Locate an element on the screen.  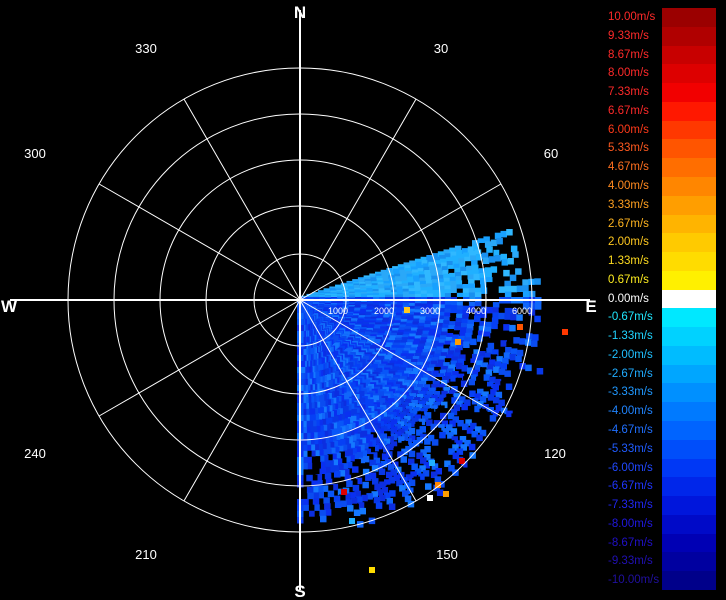
range-label-2000: 2000 is located at coordinates (384, 311).